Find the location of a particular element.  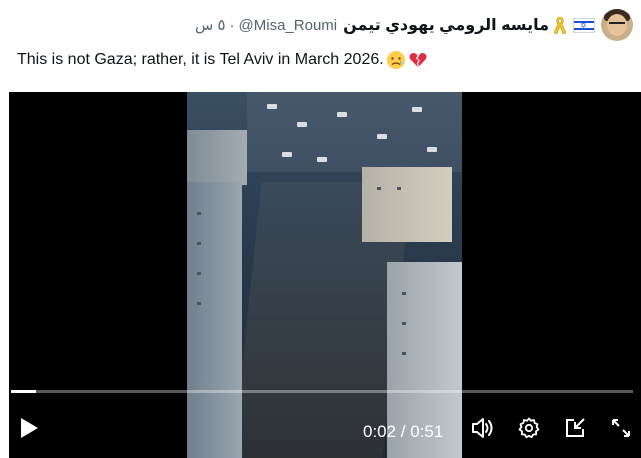

volume-icon is located at coordinates (483, 428).